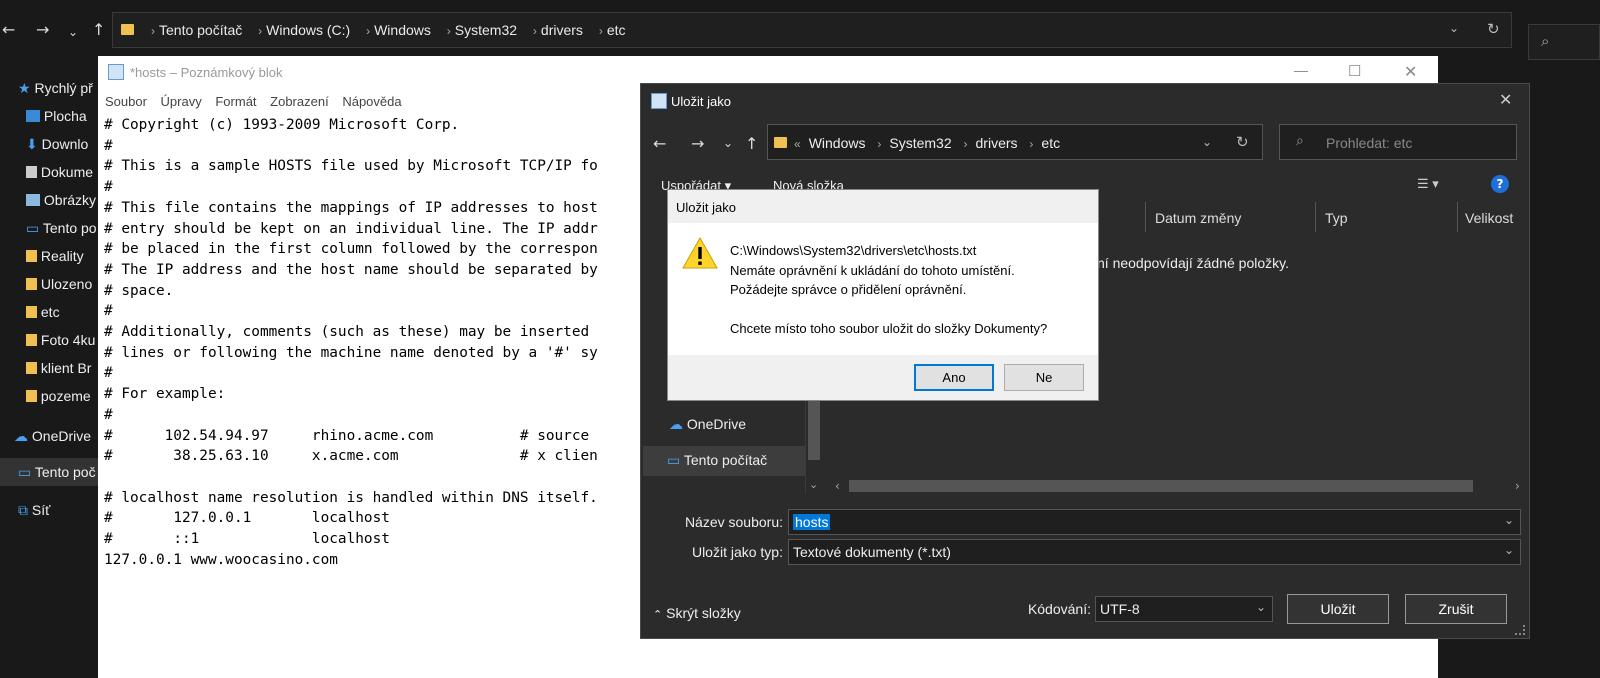 The width and height of the screenshot is (1600, 678). I want to click on filename-input: hosts ⌄, so click(1154, 522).